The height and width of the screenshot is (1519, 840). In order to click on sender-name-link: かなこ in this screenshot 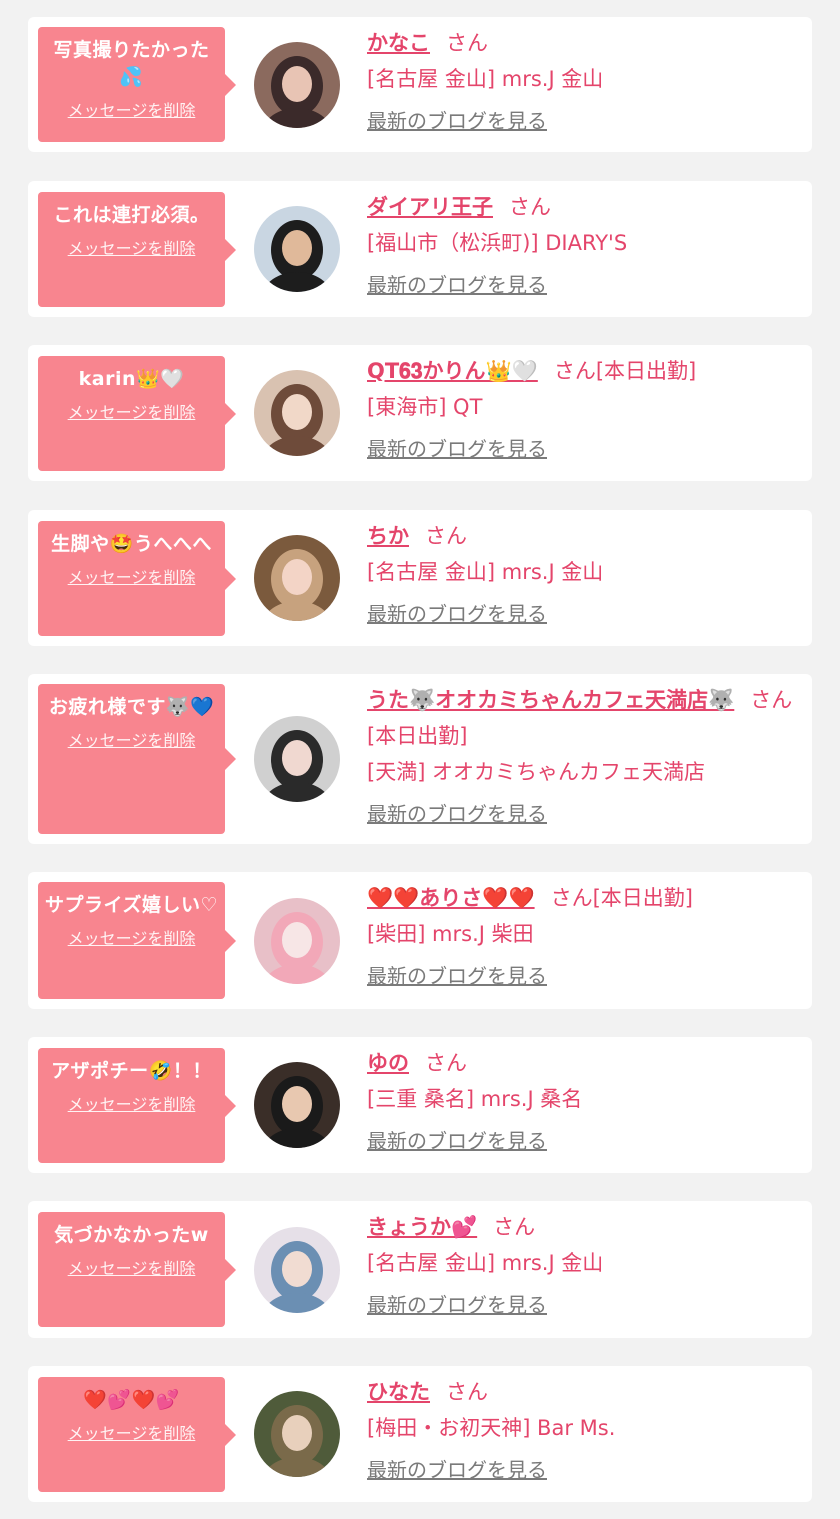, I will do `click(398, 43)`.